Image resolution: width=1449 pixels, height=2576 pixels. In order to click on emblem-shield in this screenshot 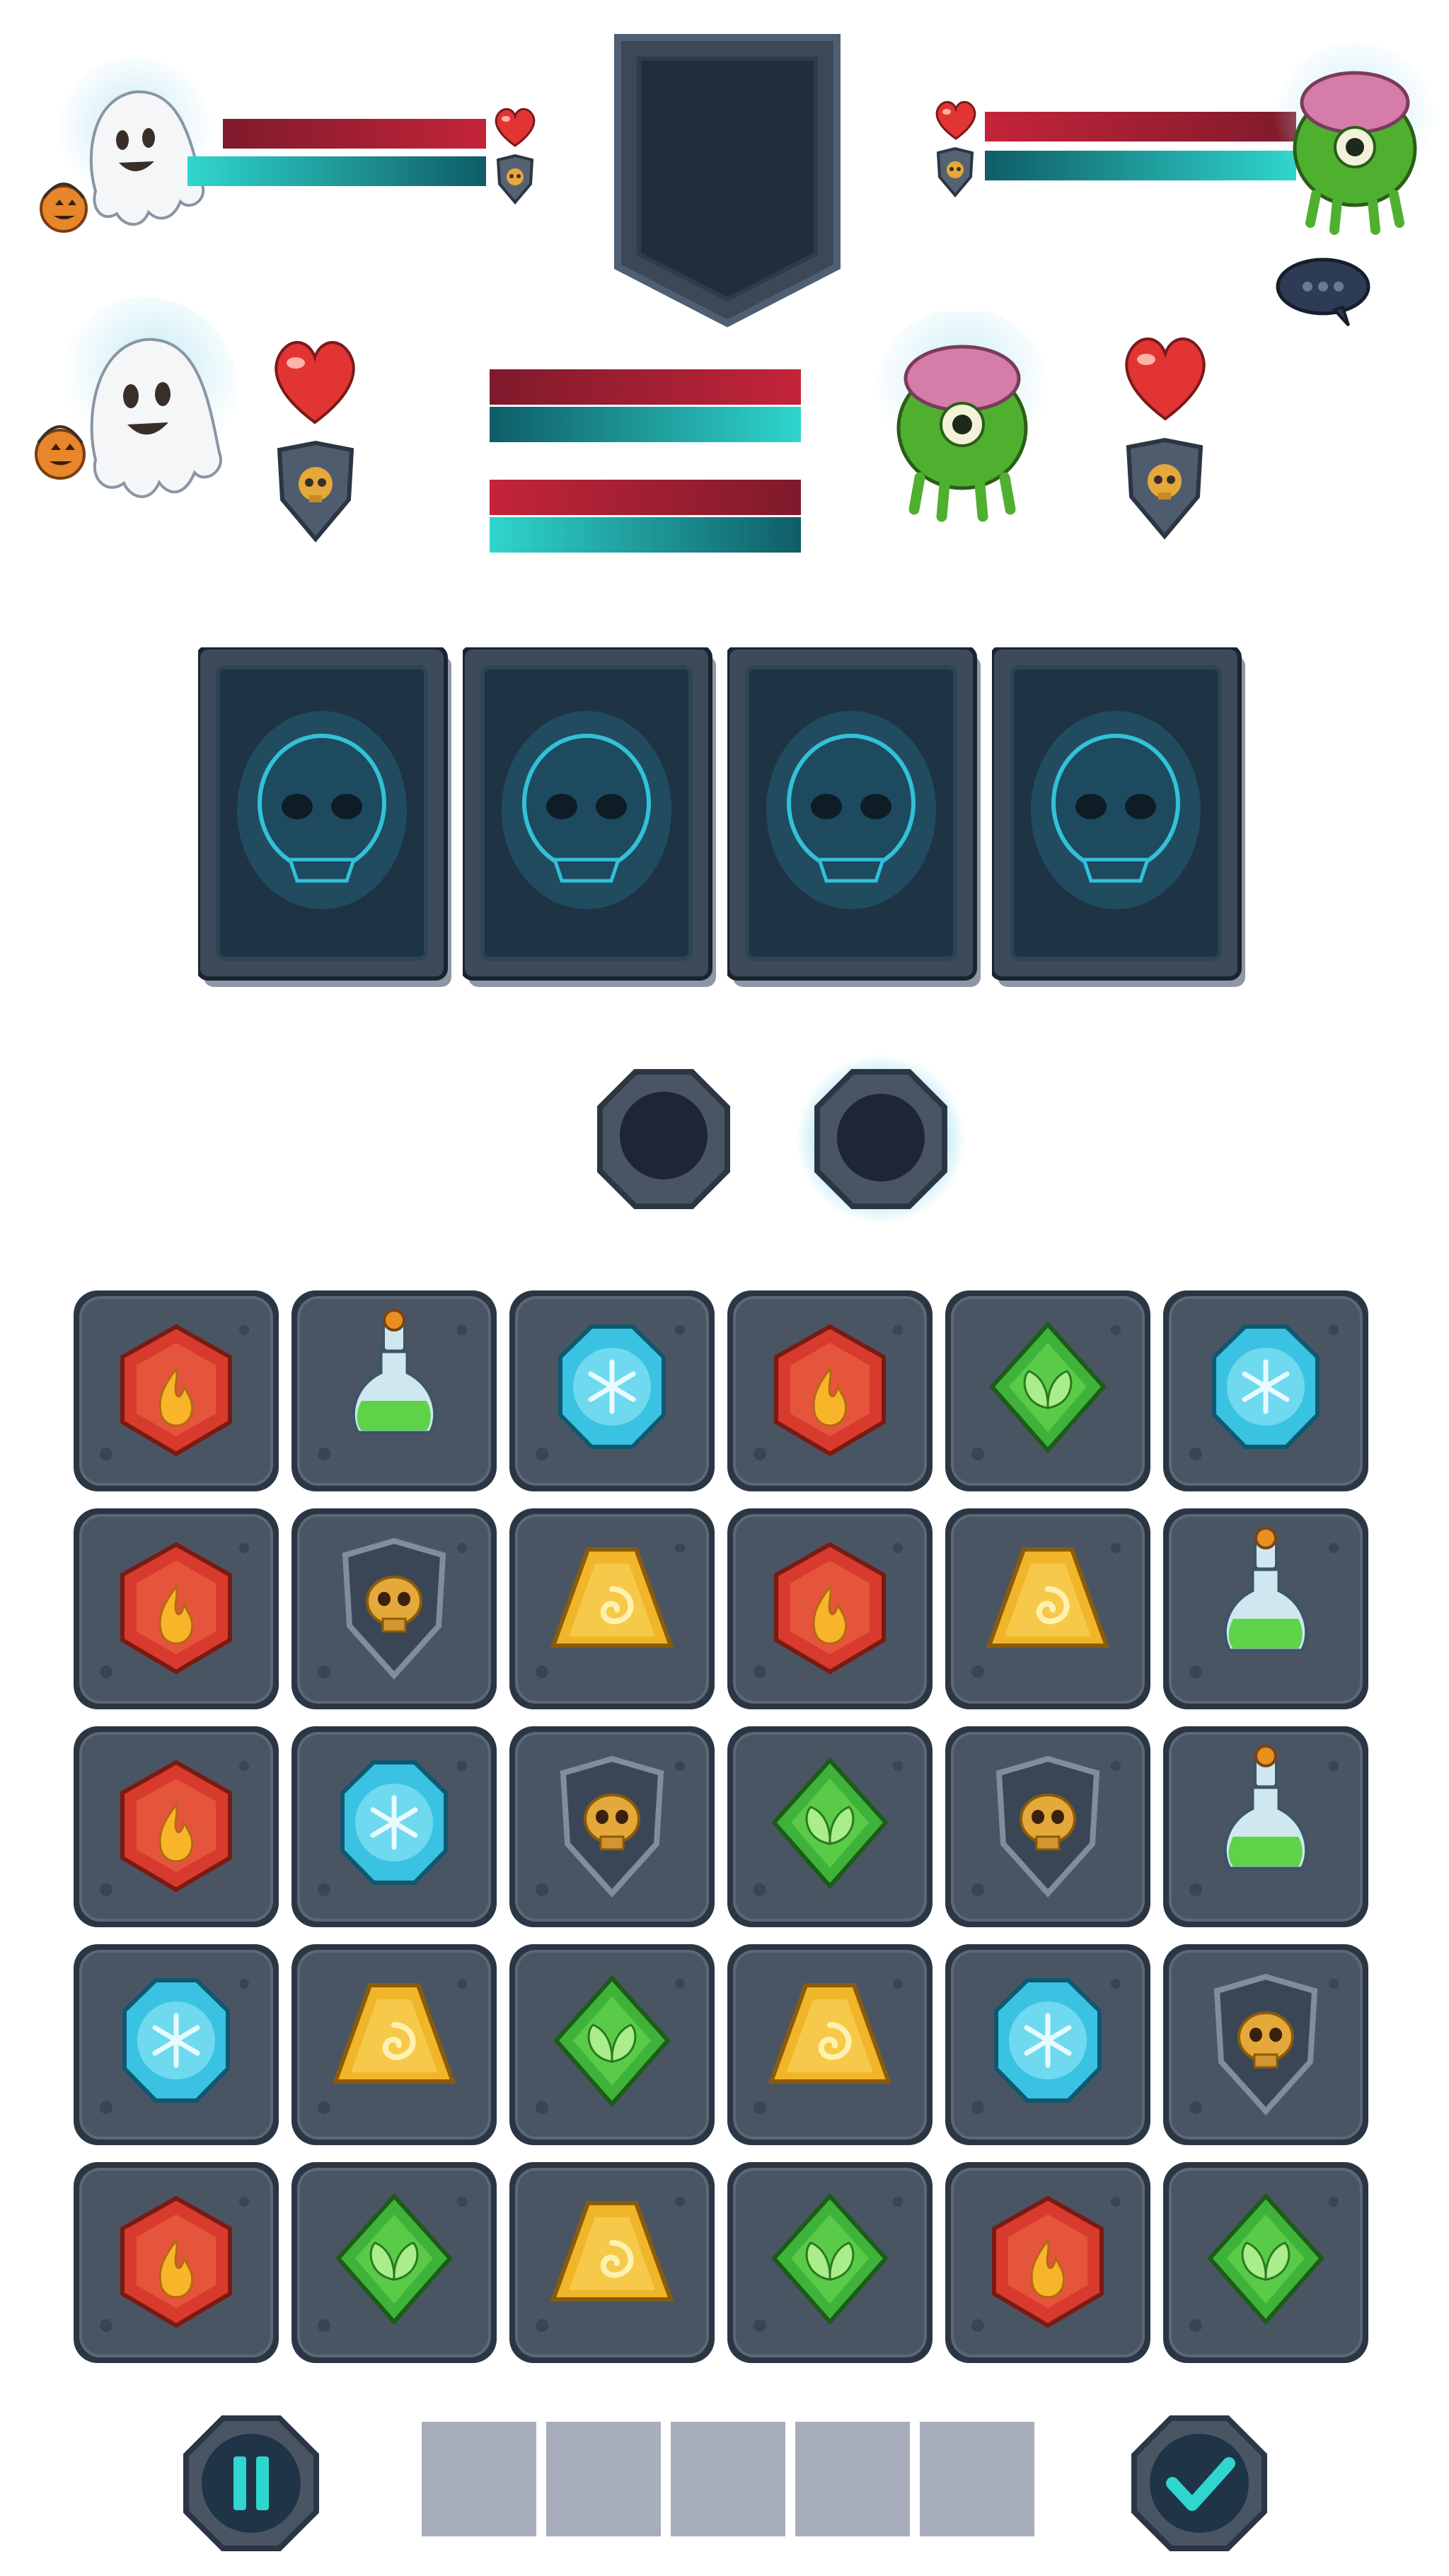, I will do `click(728, 180)`.